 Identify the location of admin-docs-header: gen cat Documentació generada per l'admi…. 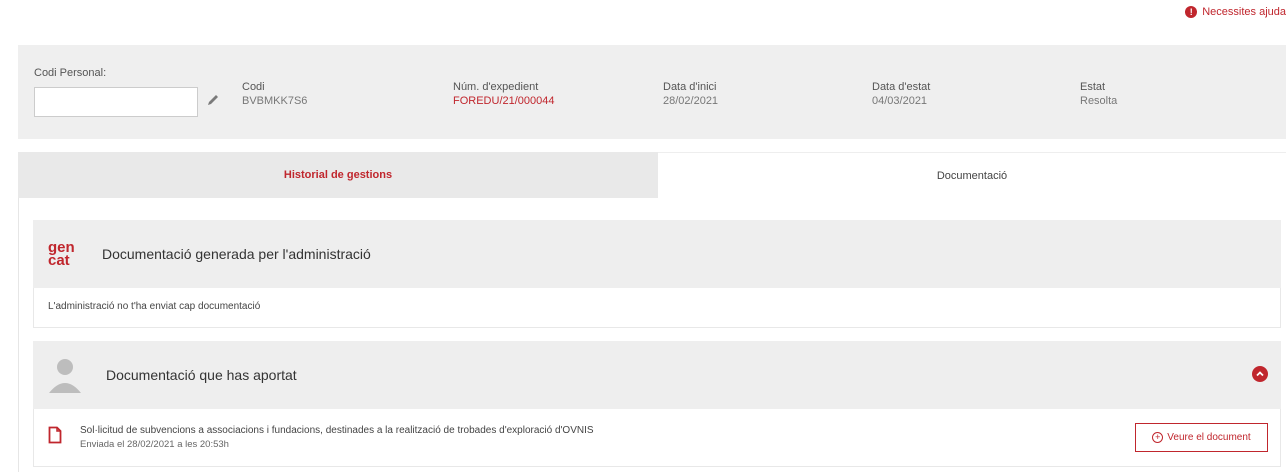
(657, 254).